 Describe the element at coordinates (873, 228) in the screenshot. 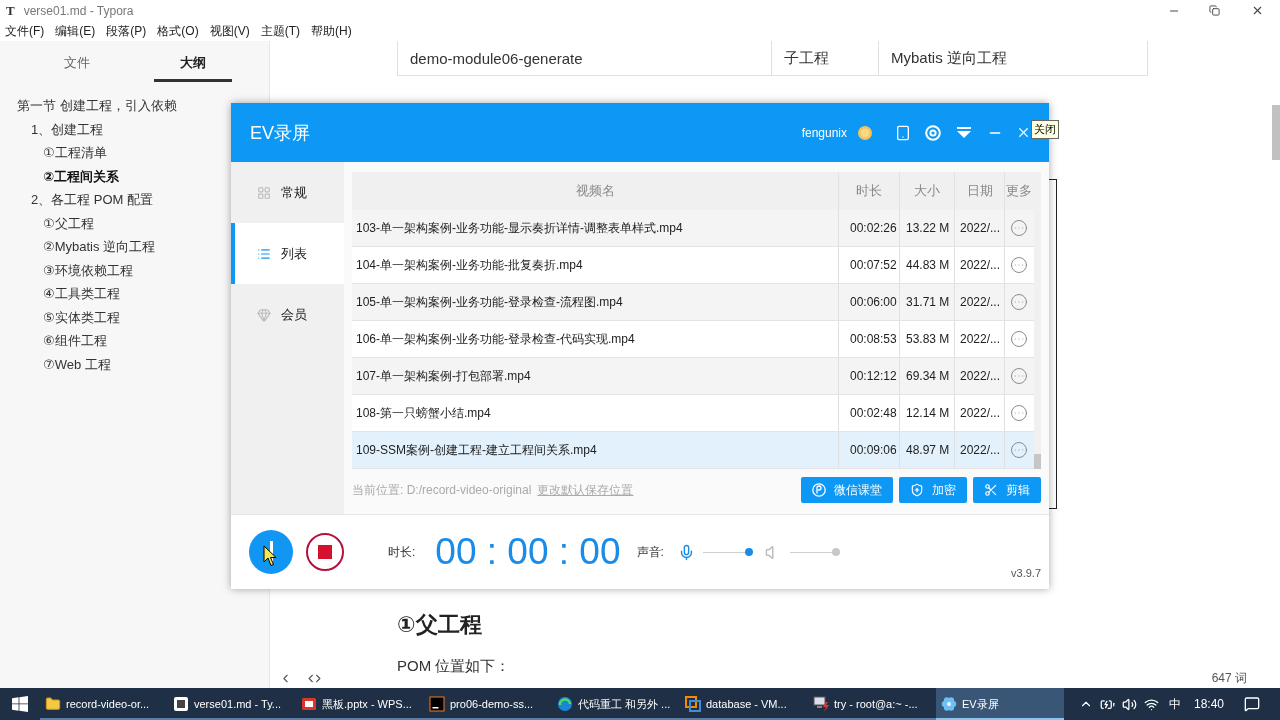

I see `duration-cell: 00:02:26` at that location.